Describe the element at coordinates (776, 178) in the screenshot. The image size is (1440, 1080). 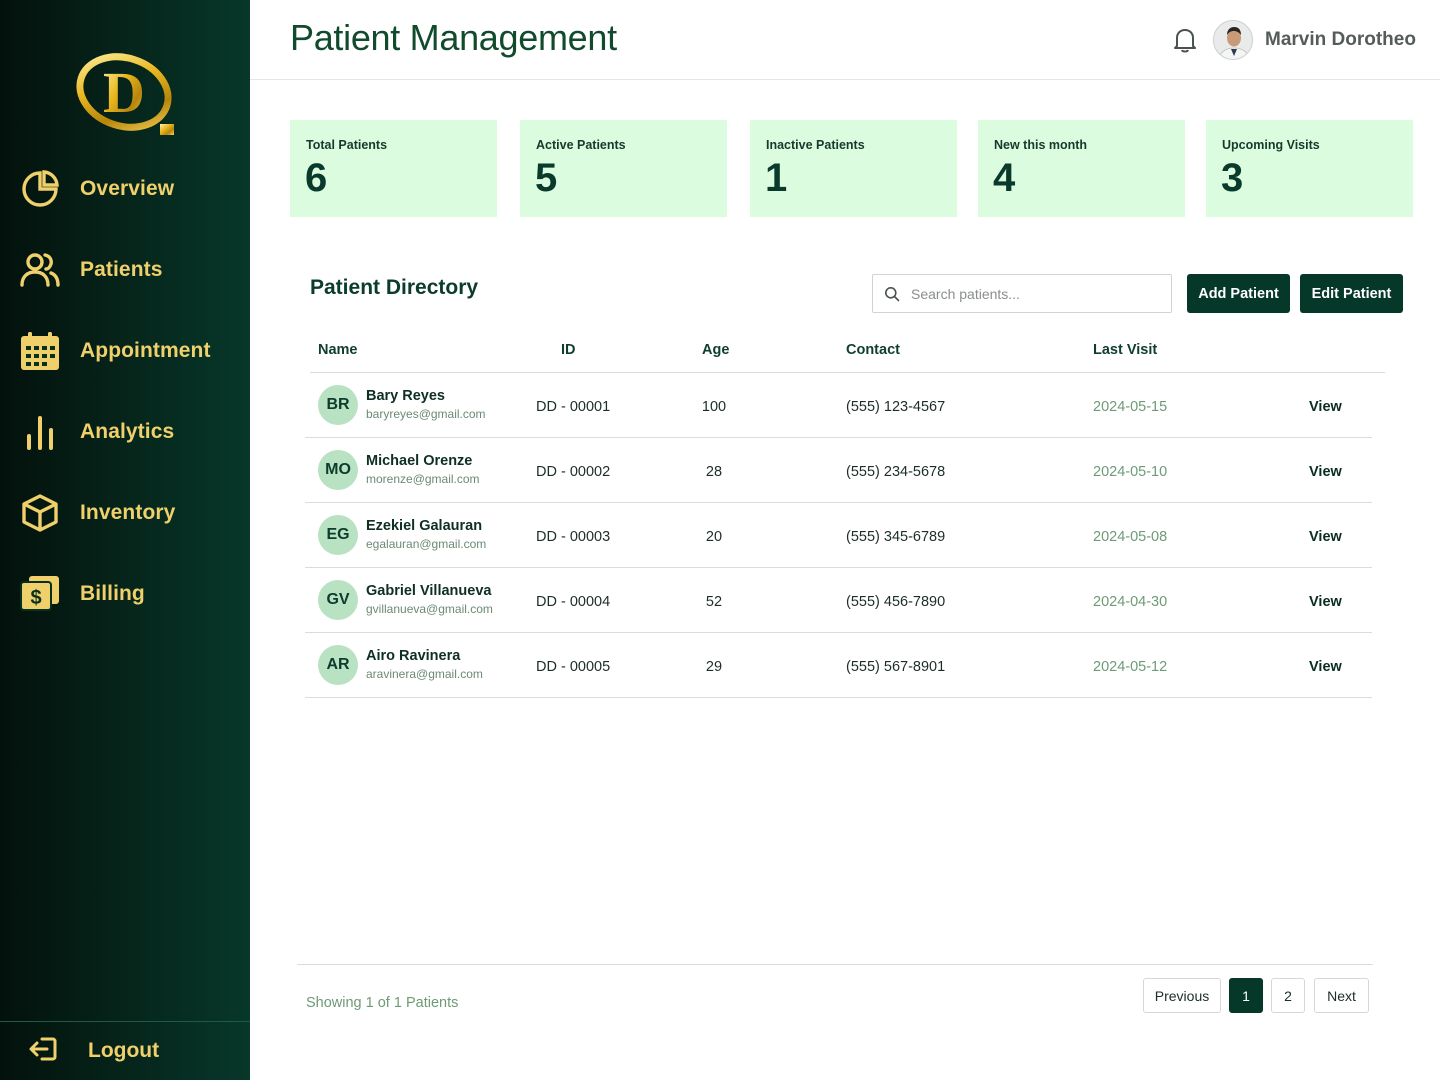
I see `stat-value: 1` at that location.